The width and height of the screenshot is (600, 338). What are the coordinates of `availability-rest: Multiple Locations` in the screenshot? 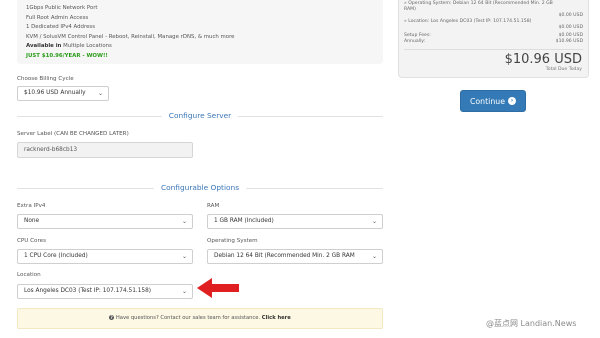 It's located at (86, 46).